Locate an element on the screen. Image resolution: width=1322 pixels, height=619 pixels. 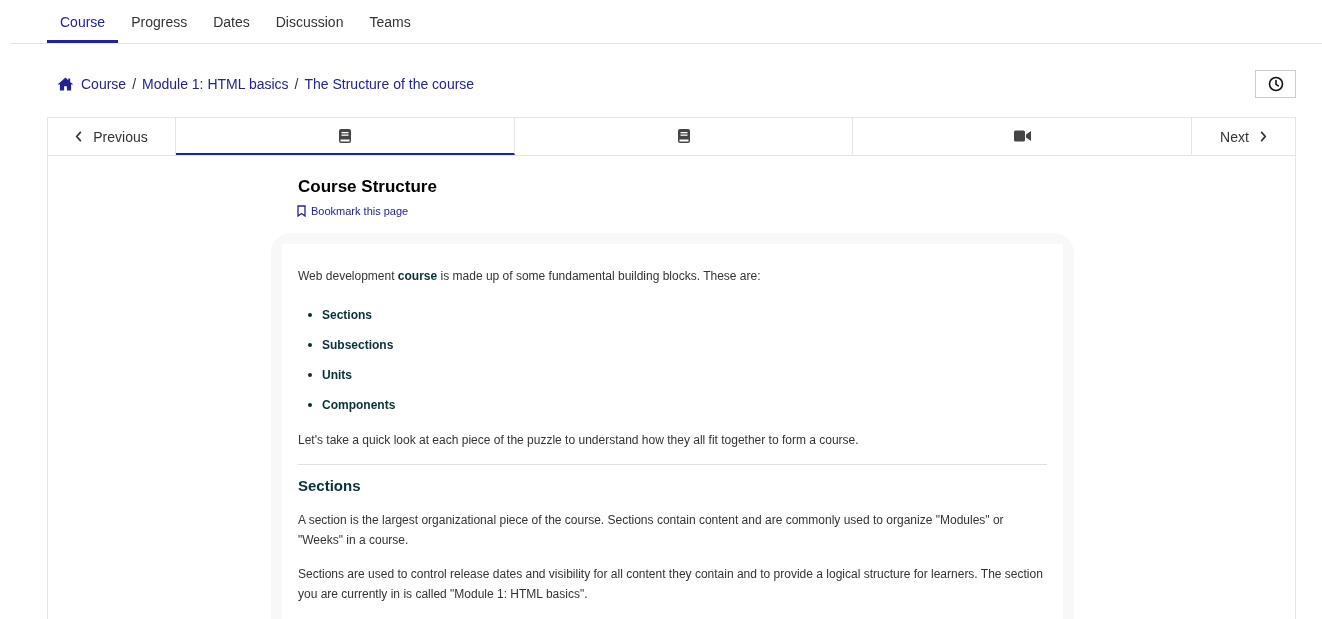
chevron-left-icon is located at coordinates (79, 136).